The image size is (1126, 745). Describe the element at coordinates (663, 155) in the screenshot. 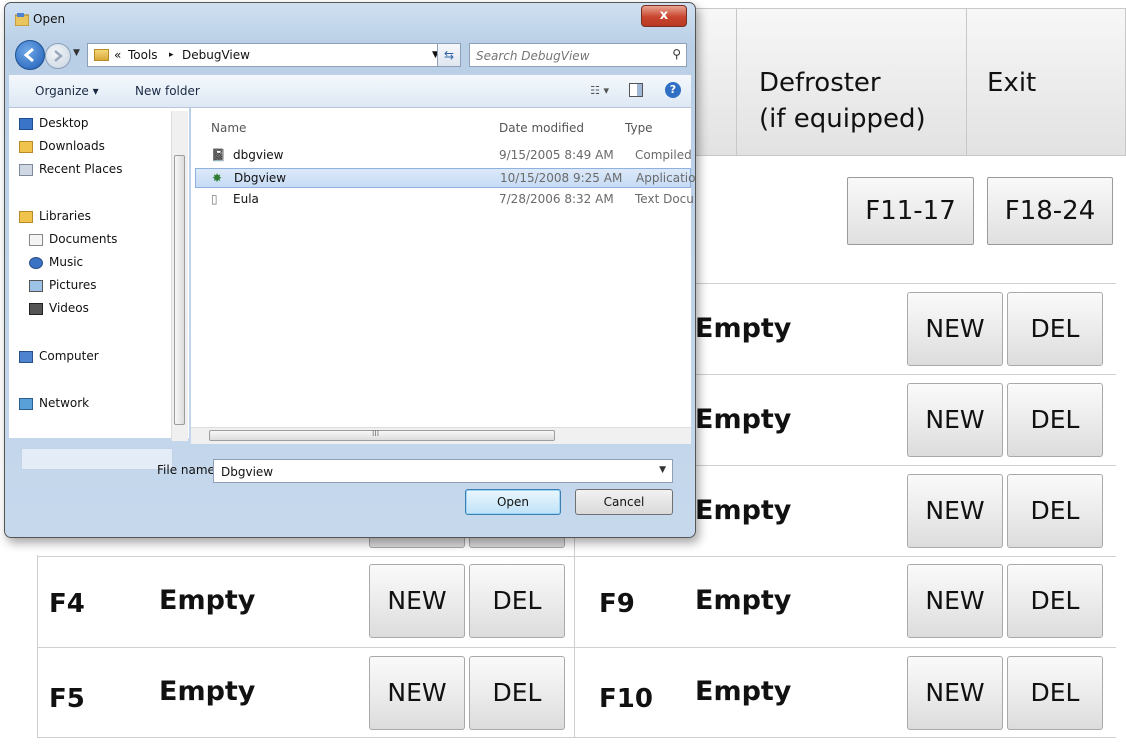

I see `file-type: Compiled` at that location.